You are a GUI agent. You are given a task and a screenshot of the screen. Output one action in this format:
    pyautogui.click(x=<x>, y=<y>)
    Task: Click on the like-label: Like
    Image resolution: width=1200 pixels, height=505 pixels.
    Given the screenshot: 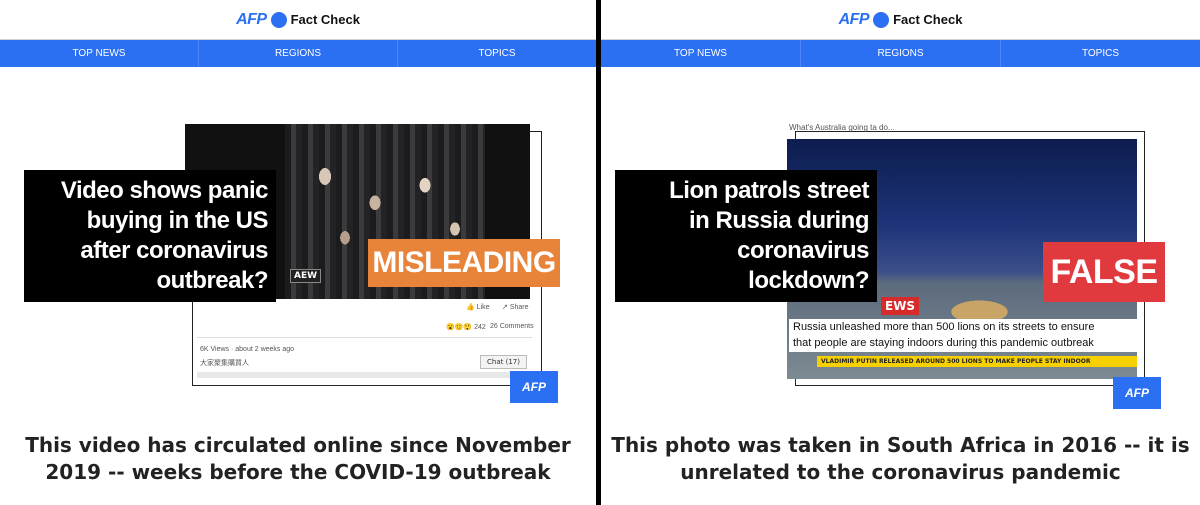 What is the action you would take?
    pyautogui.click(x=483, y=307)
    